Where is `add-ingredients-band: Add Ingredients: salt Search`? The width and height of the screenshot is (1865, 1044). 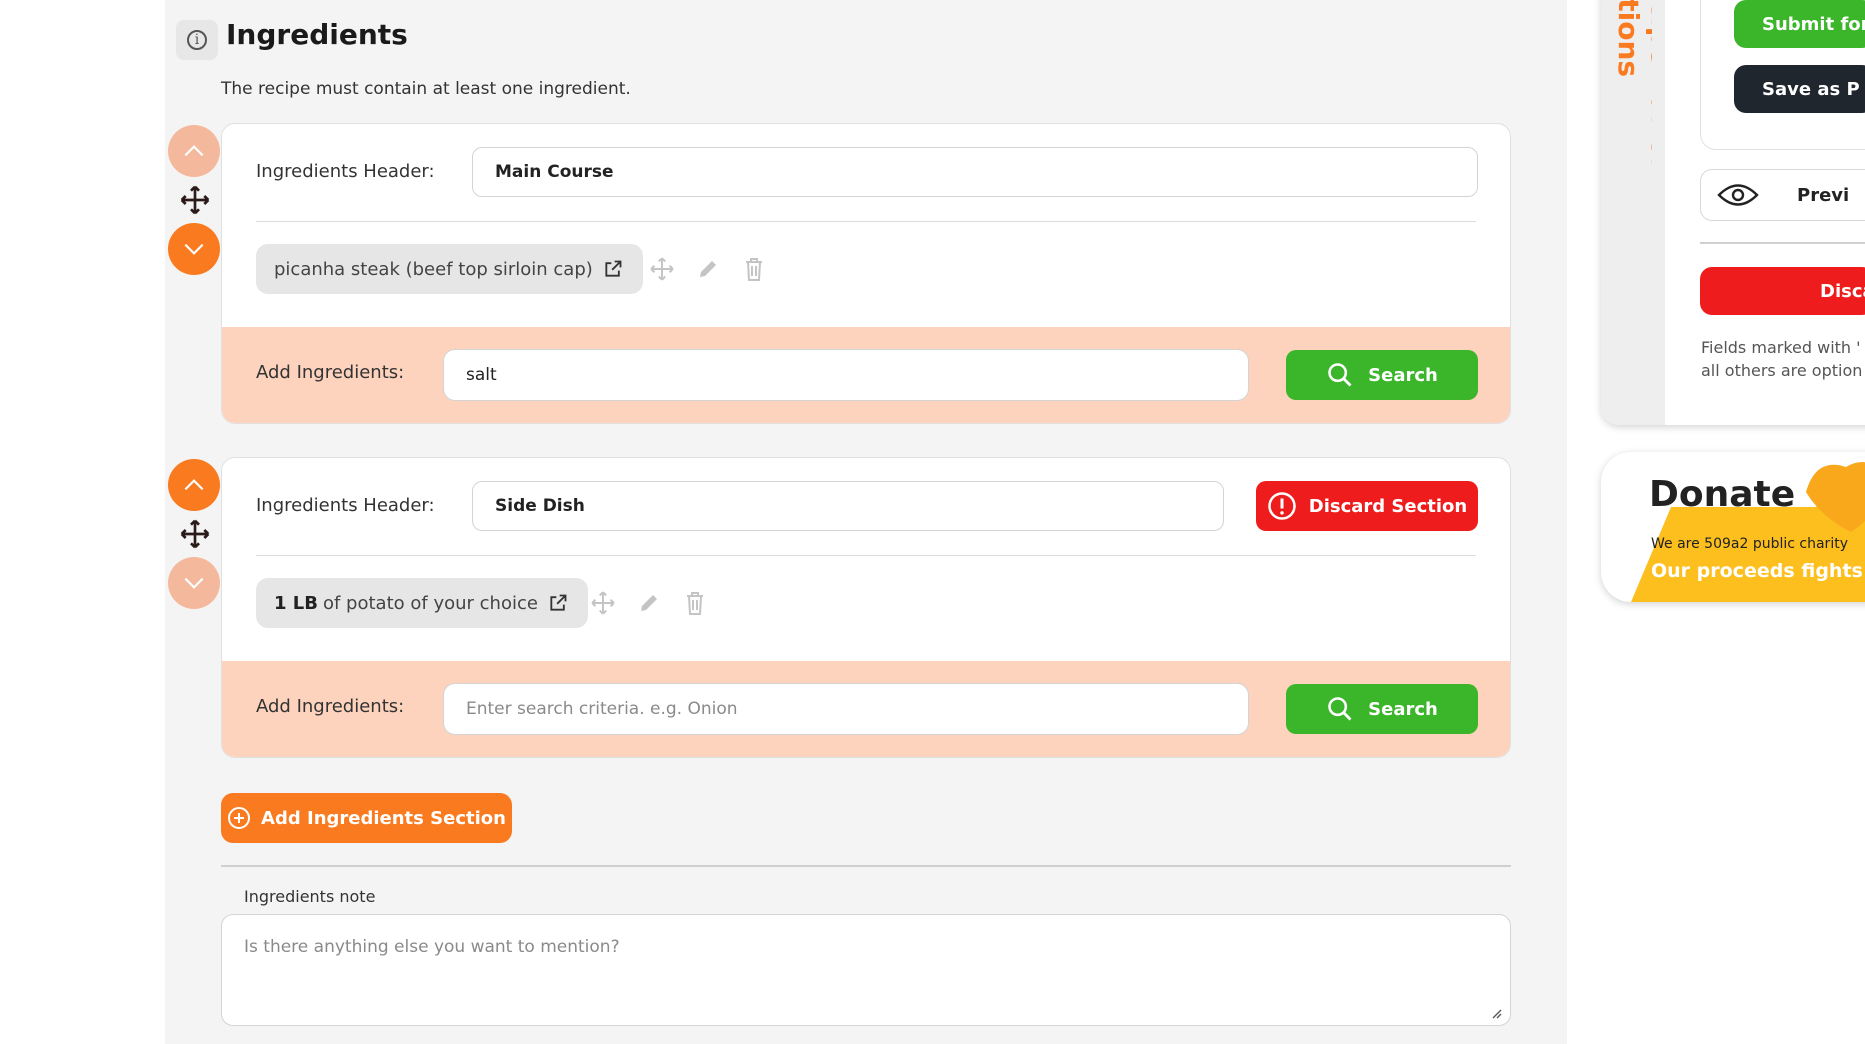 add-ingredients-band: Add Ingredients: salt Search is located at coordinates (866, 375).